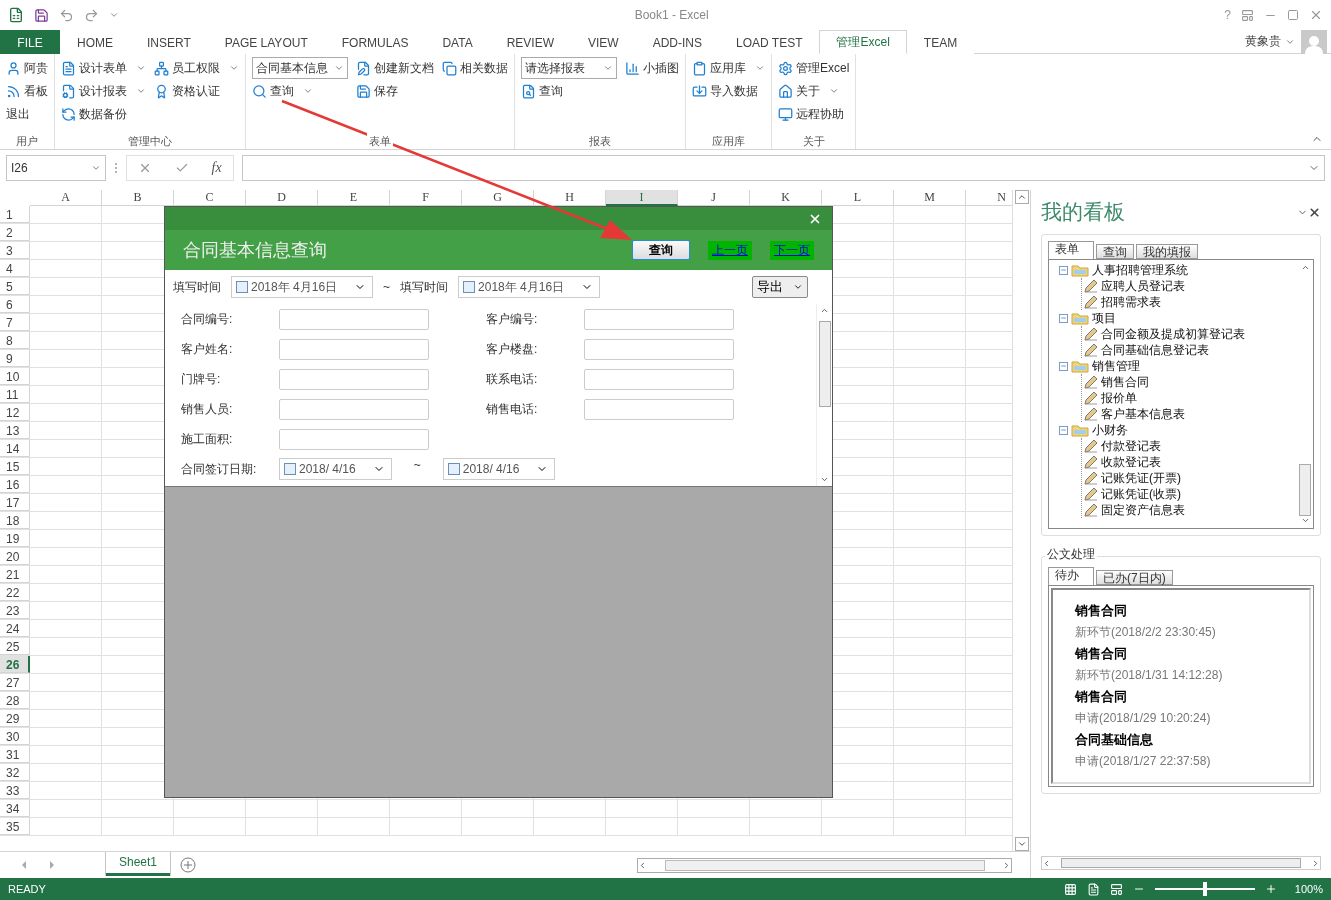  What do you see at coordinates (15, 736) in the screenshot?
I see `row-header: 30` at bounding box center [15, 736].